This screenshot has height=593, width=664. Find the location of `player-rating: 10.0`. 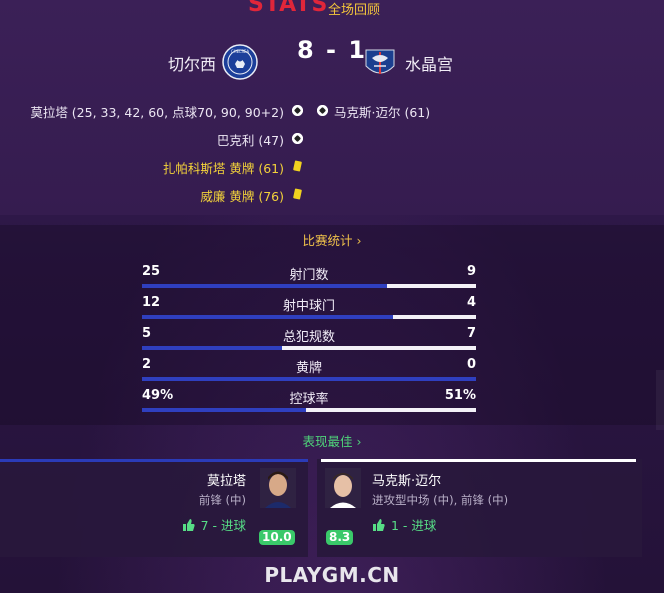

player-rating: 10.0 is located at coordinates (277, 537).